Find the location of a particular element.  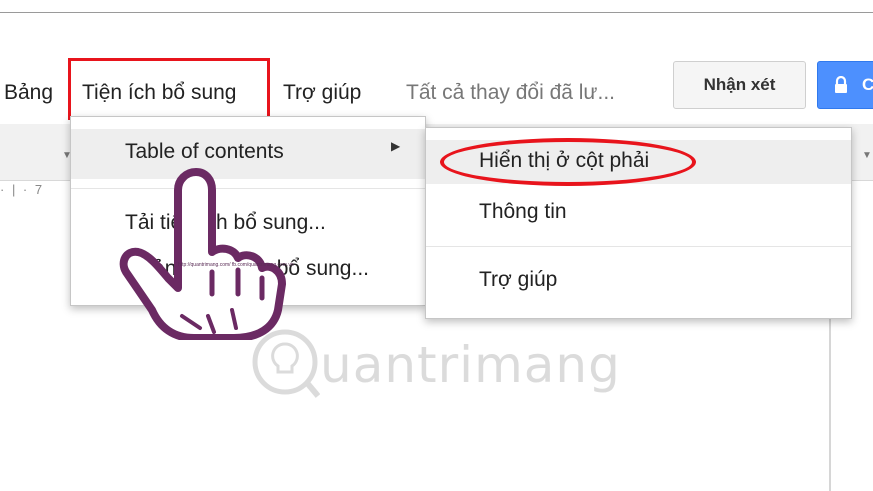

show-right-column-highlight-ellipse is located at coordinates (568, 162).